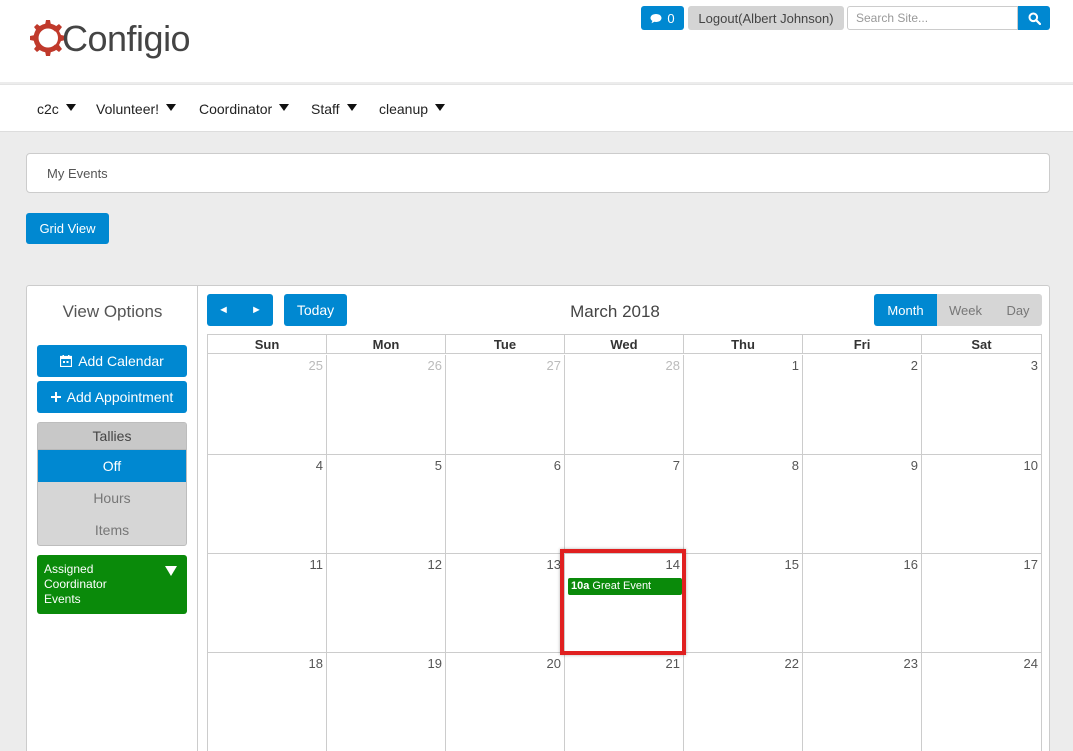  I want to click on day-cell: 13, so click(505, 603).